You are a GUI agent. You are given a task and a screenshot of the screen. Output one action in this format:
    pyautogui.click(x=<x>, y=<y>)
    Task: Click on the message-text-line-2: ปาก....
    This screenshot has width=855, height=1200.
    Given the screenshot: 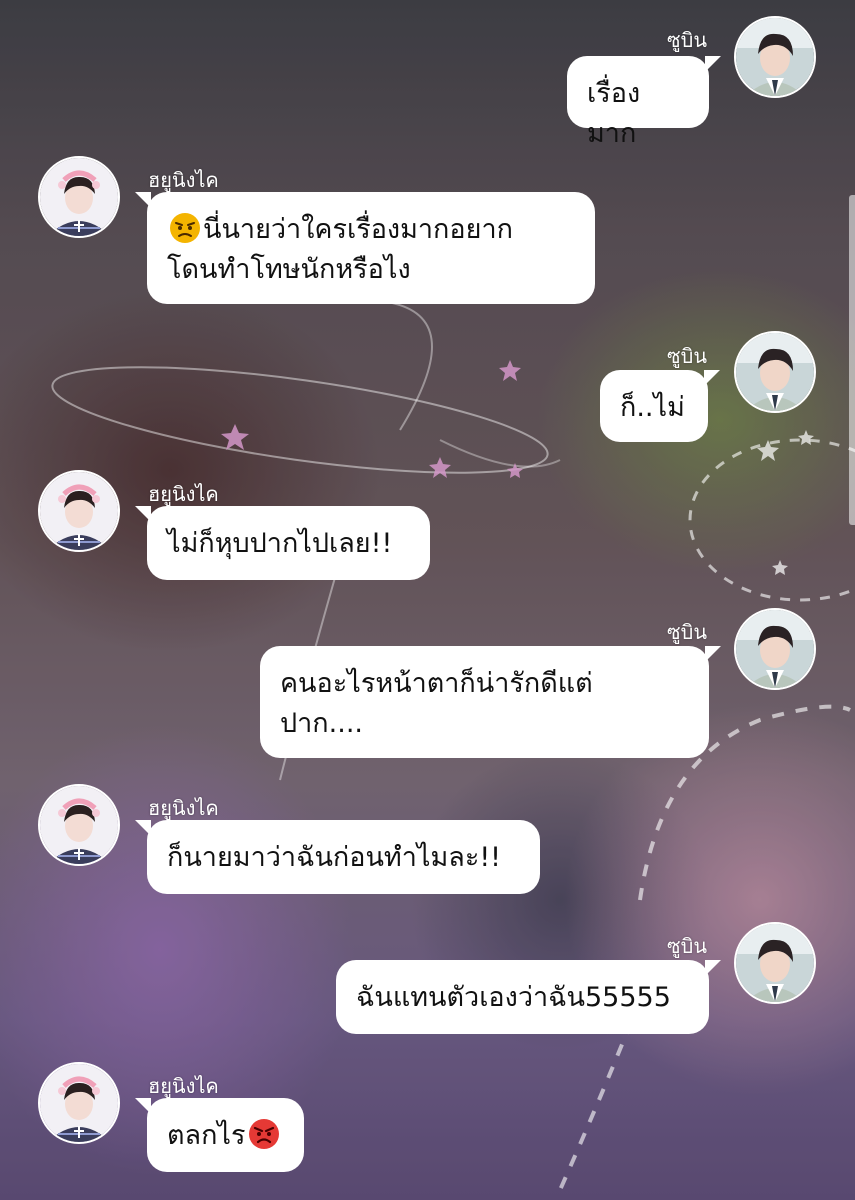 What is the action you would take?
    pyautogui.click(x=321, y=723)
    